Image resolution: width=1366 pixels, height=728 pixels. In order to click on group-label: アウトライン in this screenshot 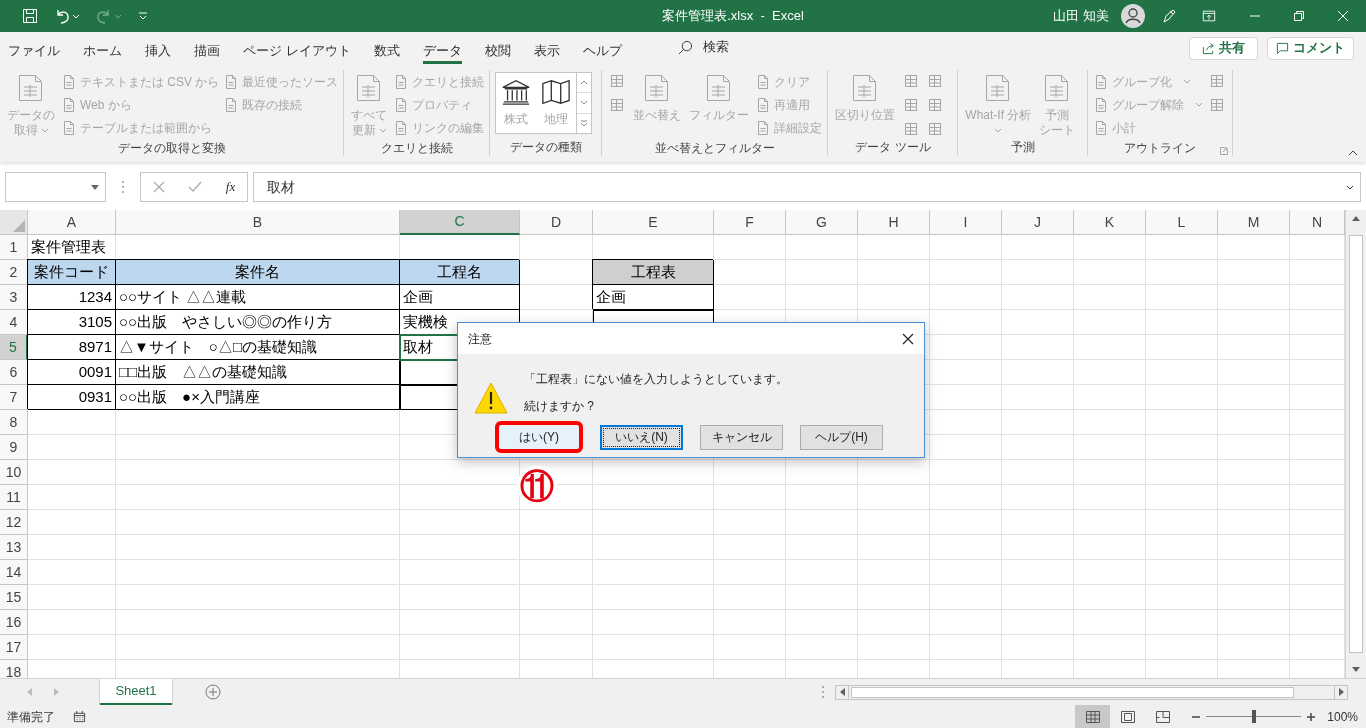, I will do `click(1160, 148)`.